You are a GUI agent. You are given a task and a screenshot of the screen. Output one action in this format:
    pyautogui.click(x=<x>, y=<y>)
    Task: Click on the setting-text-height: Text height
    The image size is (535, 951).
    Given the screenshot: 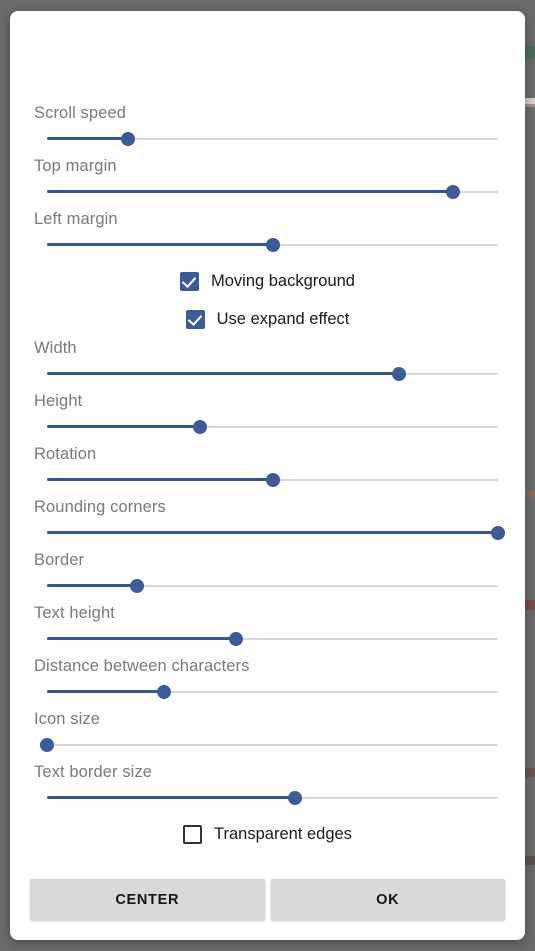 What is the action you would take?
    pyautogui.click(x=267, y=629)
    